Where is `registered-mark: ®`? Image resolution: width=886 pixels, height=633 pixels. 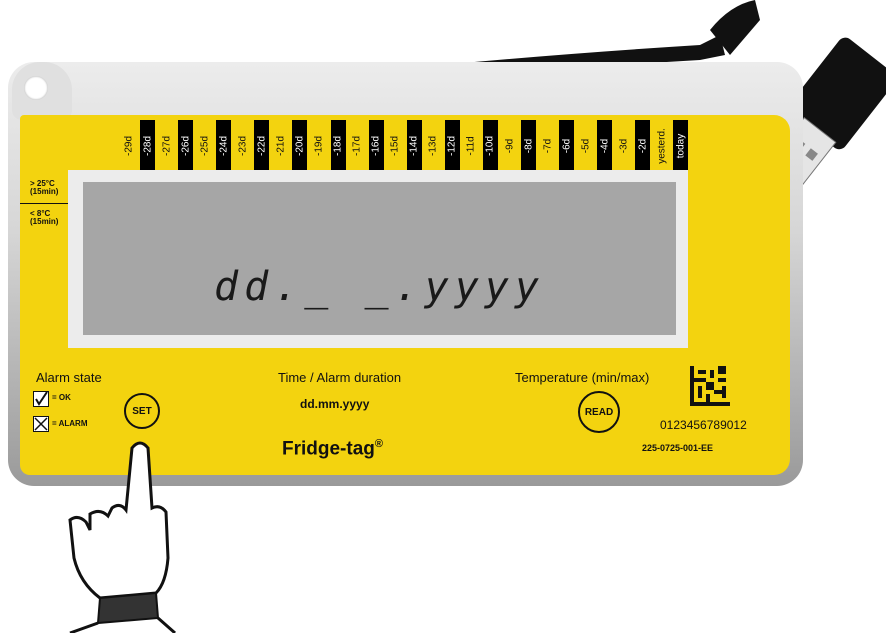 registered-mark: ® is located at coordinates (378, 444).